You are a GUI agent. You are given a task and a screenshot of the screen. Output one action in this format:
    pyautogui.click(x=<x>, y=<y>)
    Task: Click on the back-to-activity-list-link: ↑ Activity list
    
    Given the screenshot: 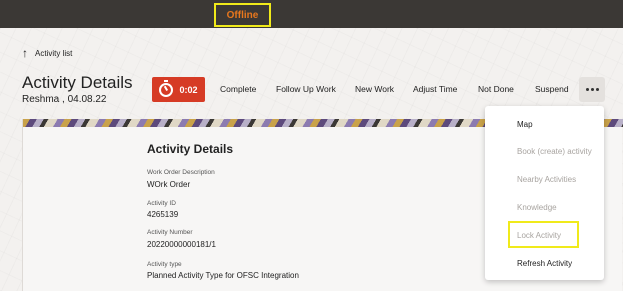 What is the action you would take?
    pyautogui.click(x=47, y=53)
    